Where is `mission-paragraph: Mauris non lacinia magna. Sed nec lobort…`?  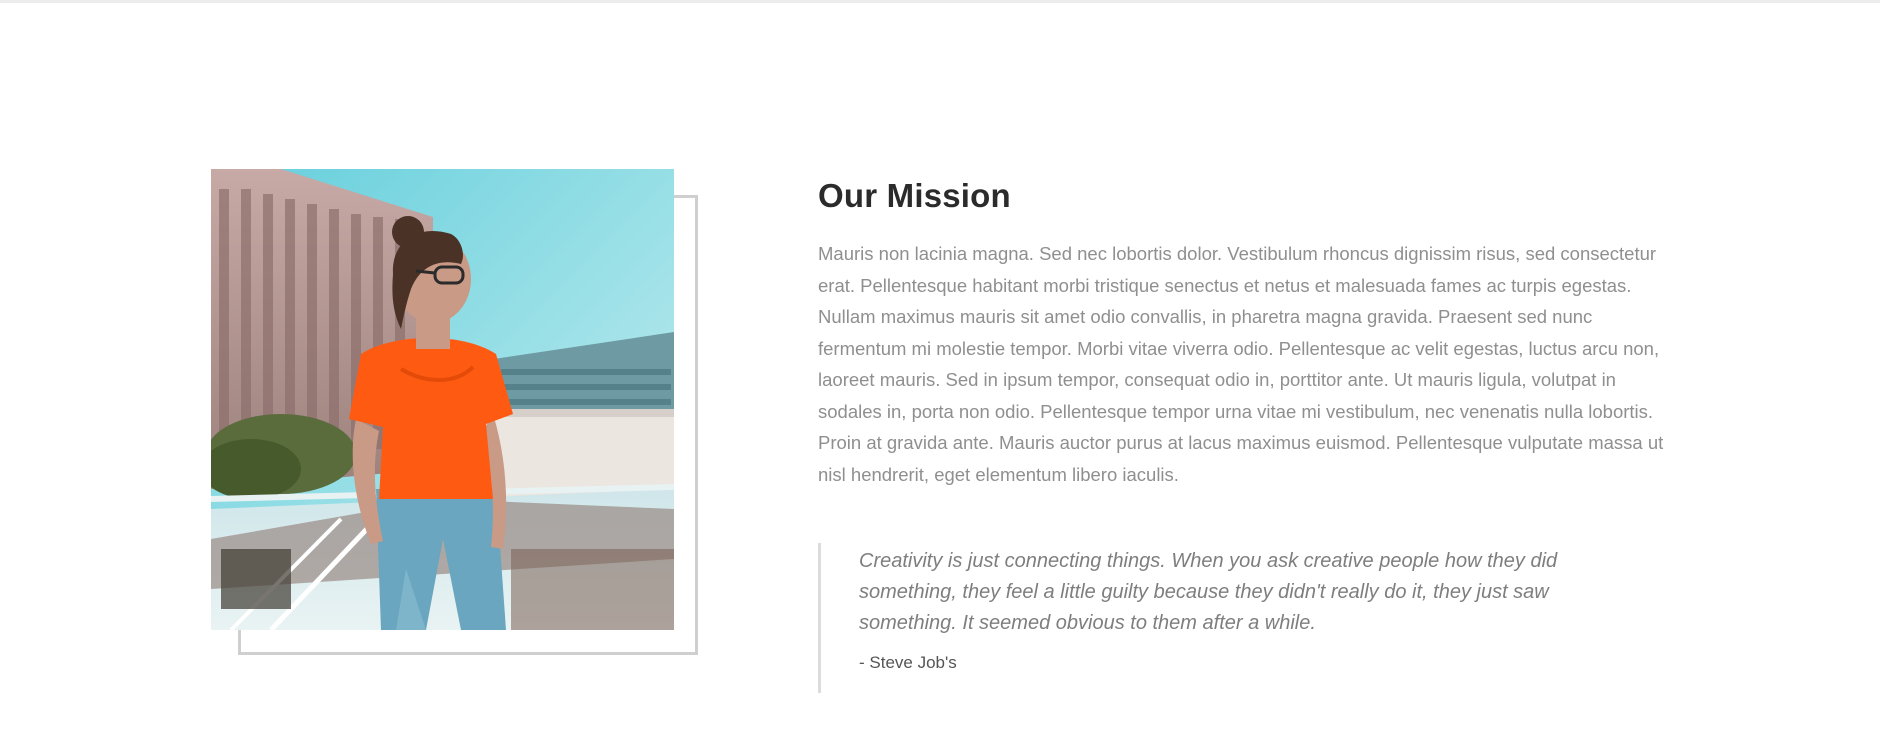 mission-paragraph: Mauris non lacinia magna. Sed nec lobort… is located at coordinates (1241, 364).